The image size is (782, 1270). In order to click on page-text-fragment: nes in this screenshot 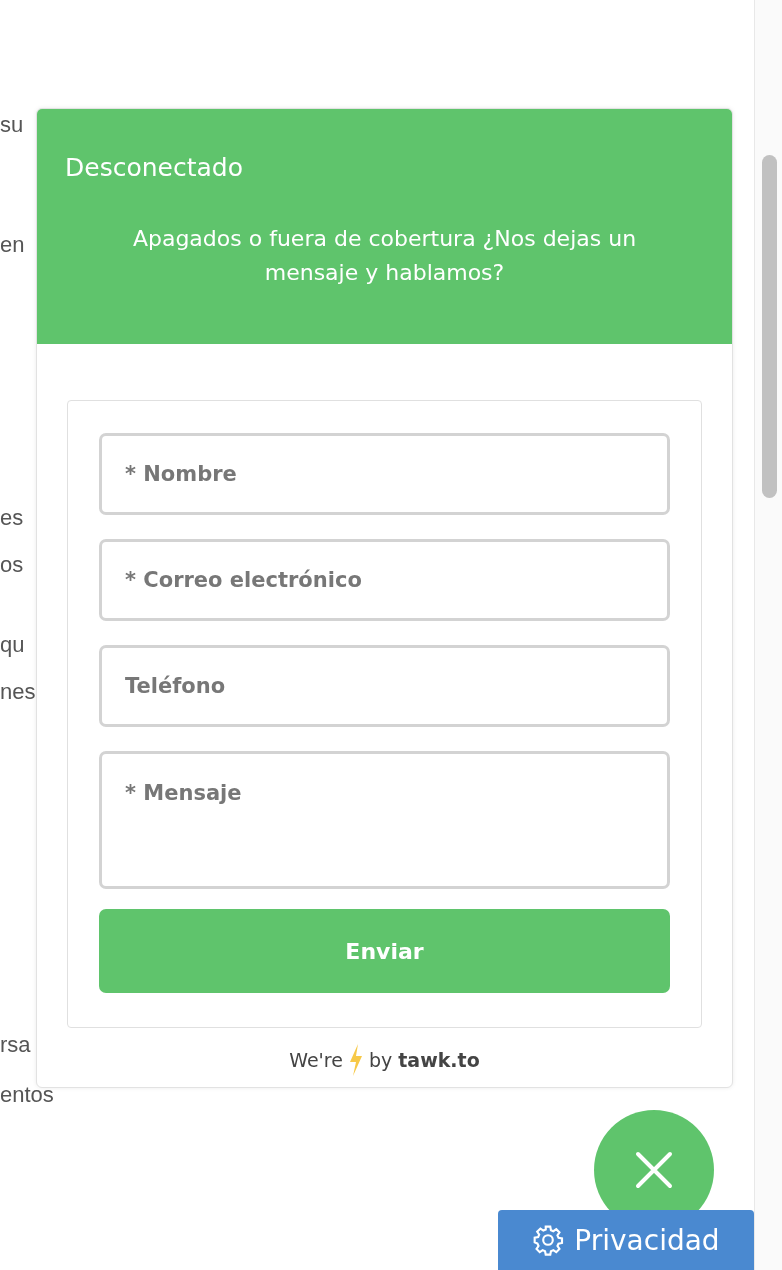, I will do `click(18, 692)`.